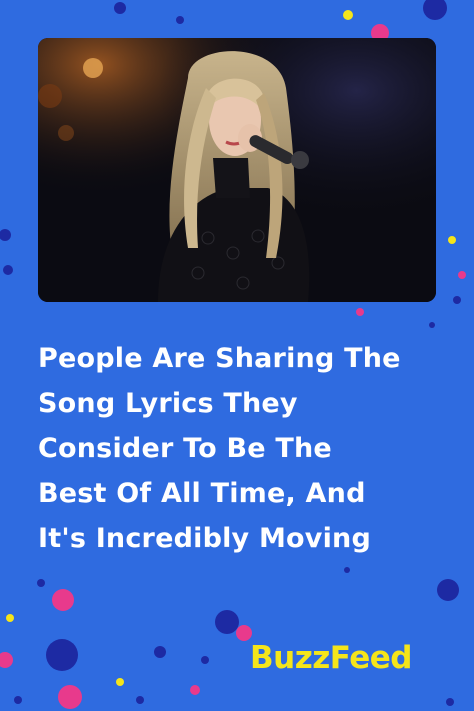 Image resolution: width=474 pixels, height=711 pixels. I want to click on headline-line: People Are Sharing The, so click(219, 358).